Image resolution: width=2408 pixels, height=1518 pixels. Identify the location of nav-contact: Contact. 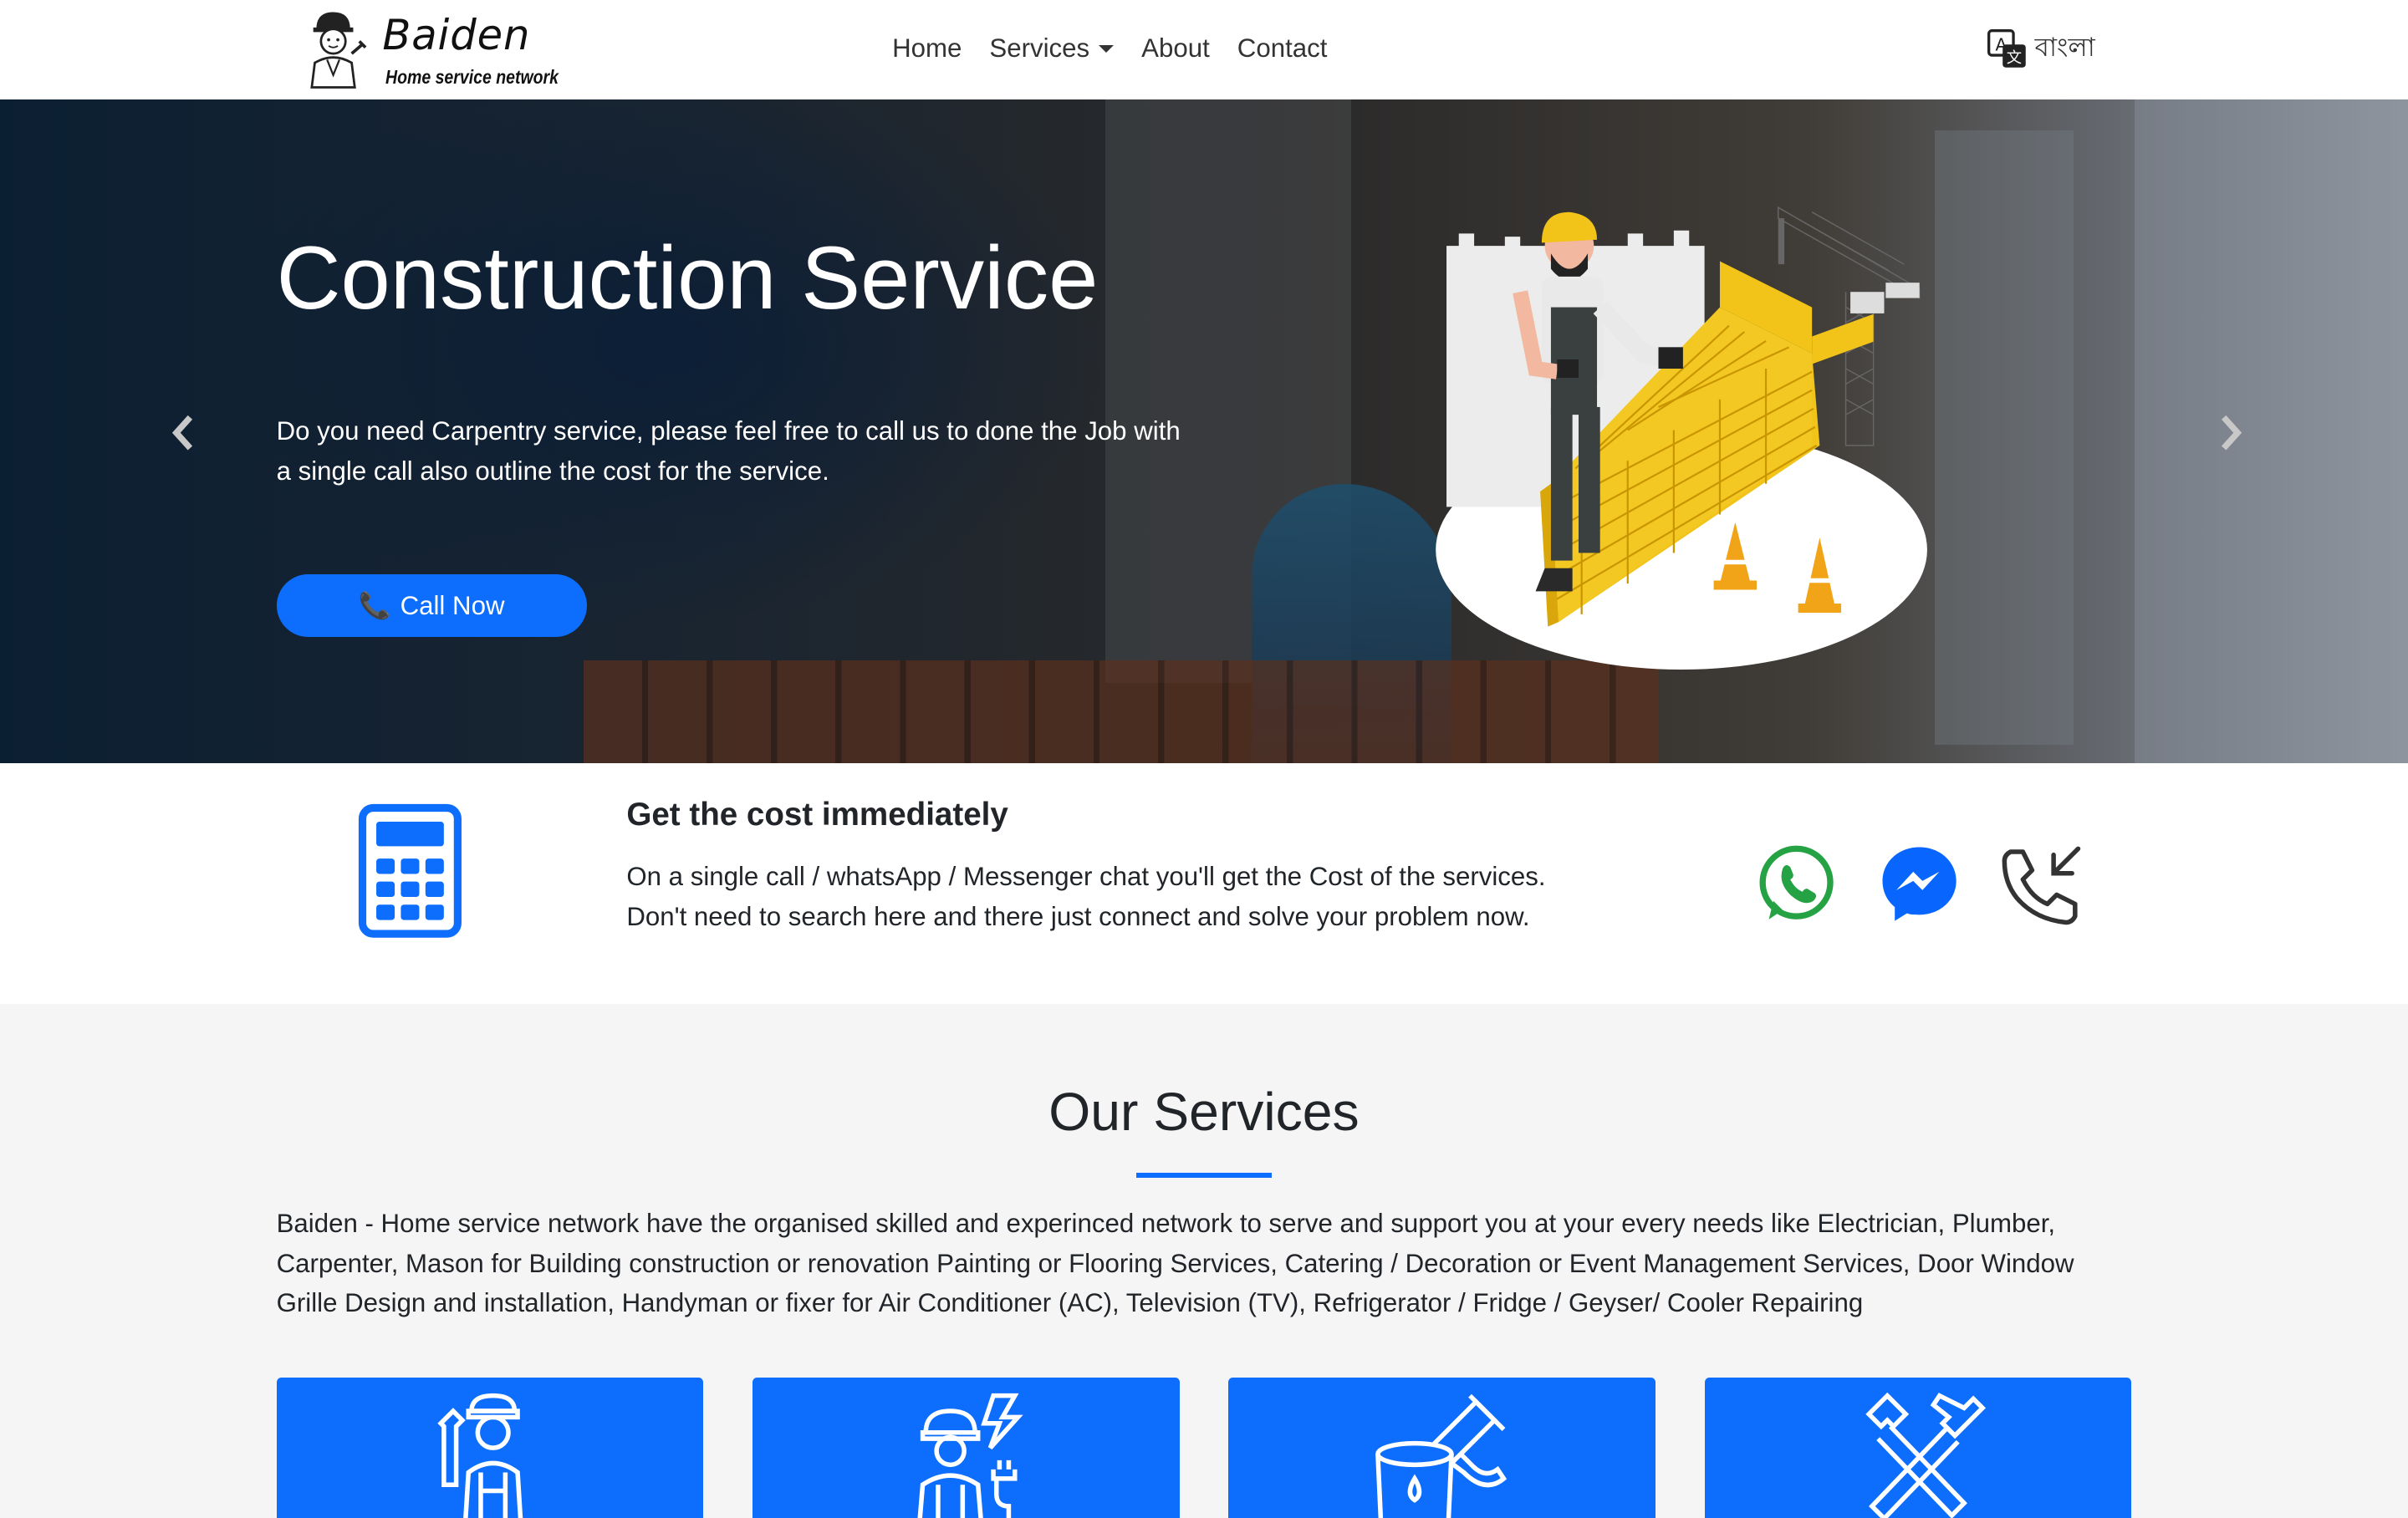
(1282, 48).